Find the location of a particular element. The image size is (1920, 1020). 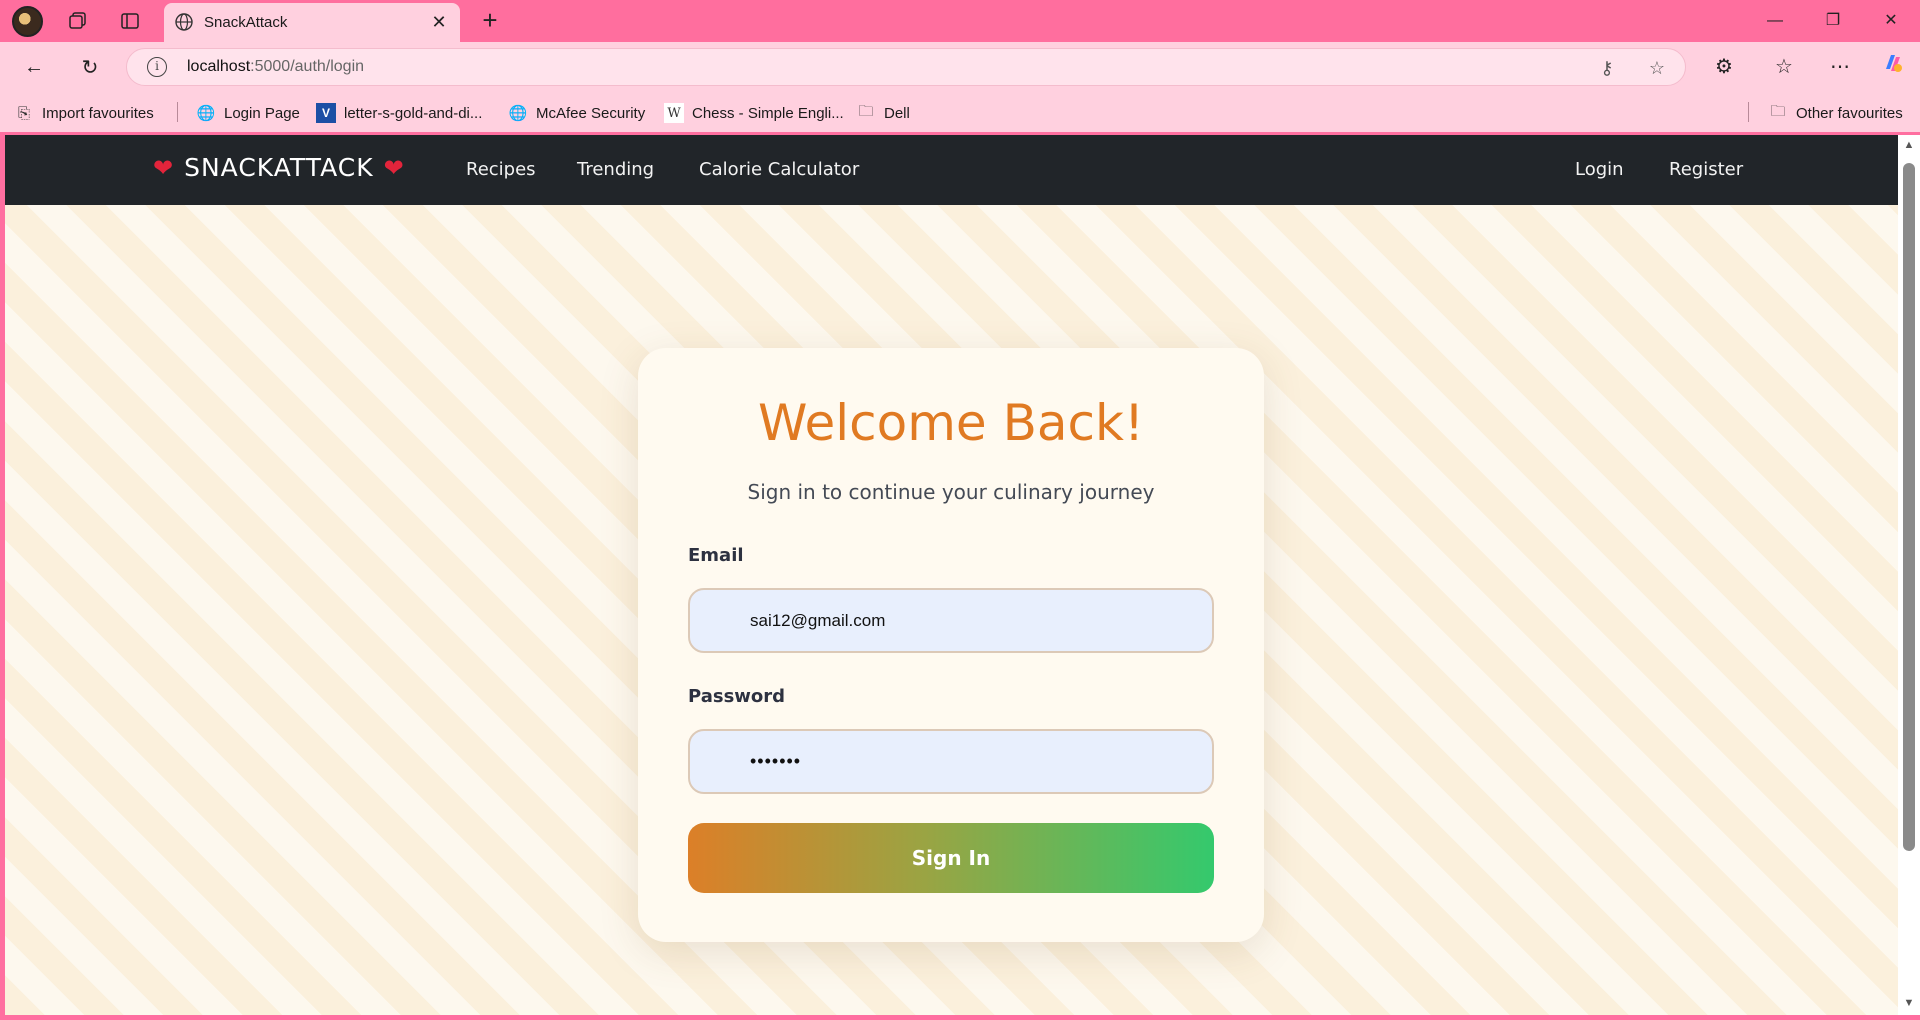

nav-link-recipes: Recipes is located at coordinates (501, 169).